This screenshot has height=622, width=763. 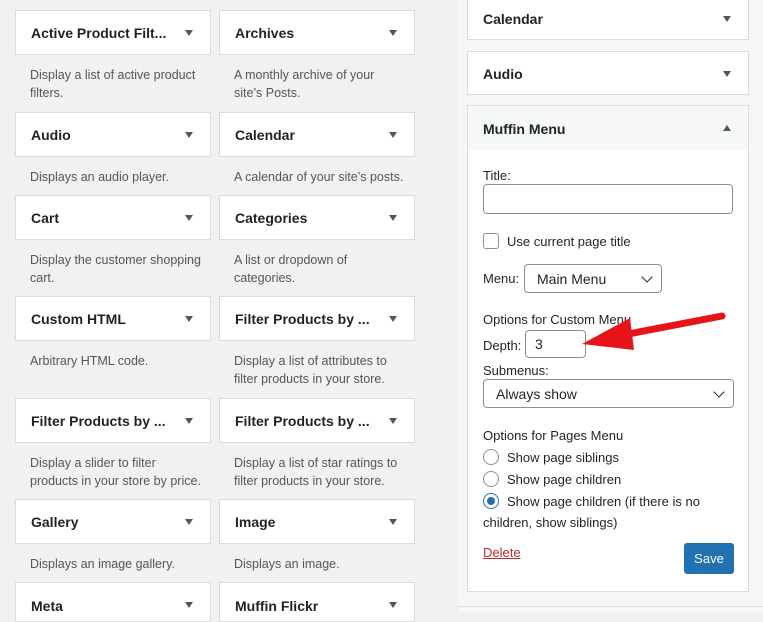 I want to click on title-label: Title:, so click(x=497, y=175).